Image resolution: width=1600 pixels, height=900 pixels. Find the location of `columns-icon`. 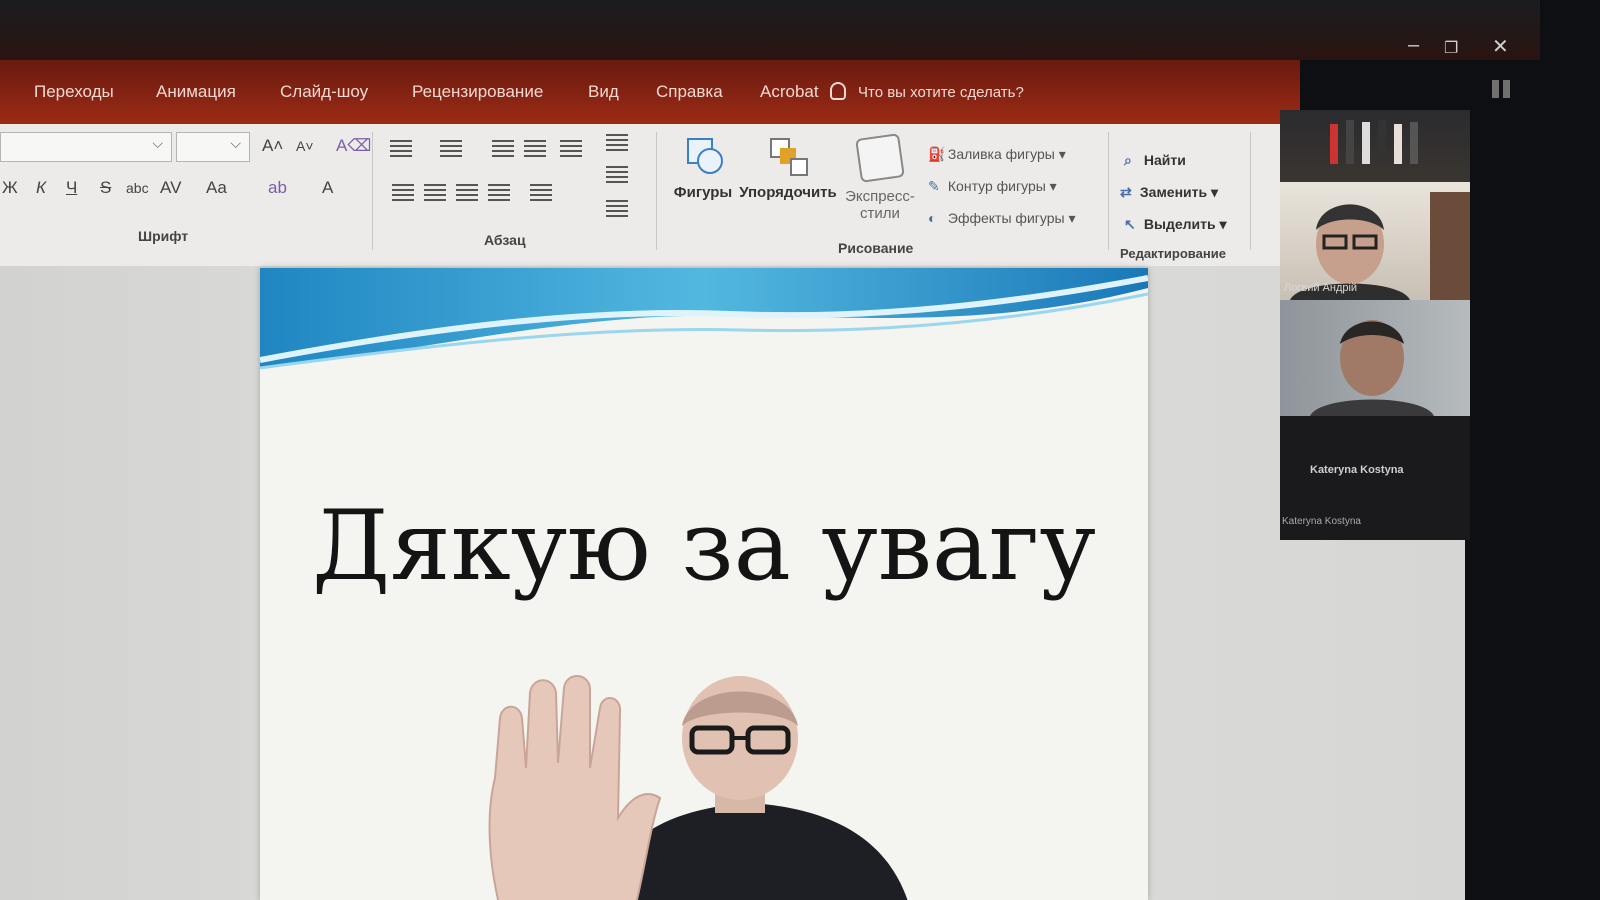

columns-icon is located at coordinates (541, 193).